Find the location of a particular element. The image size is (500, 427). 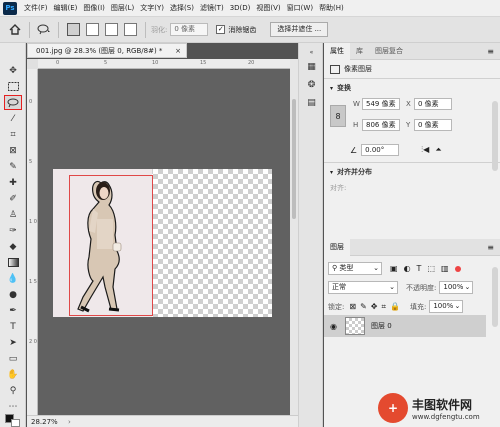

menu-file: 文件(F) is located at coordinates (36, 8).